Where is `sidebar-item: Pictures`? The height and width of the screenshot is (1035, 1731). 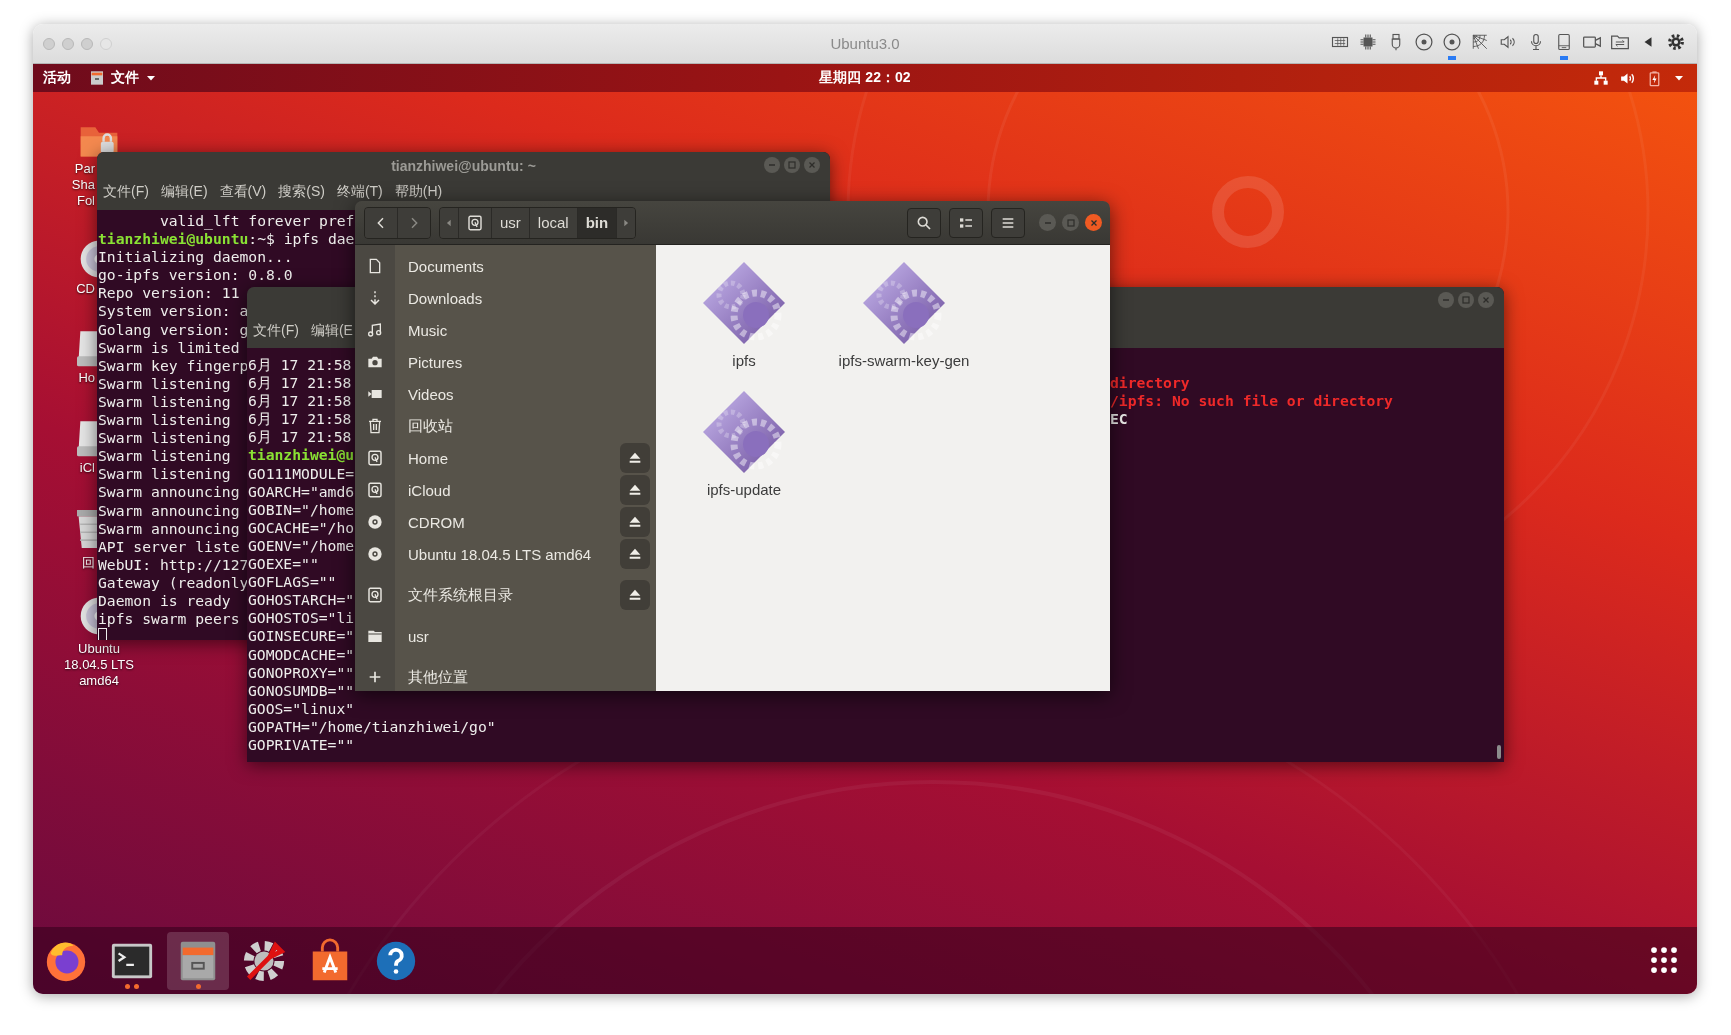
sidebar-item: Pictures is located at coordinates (429, 362).